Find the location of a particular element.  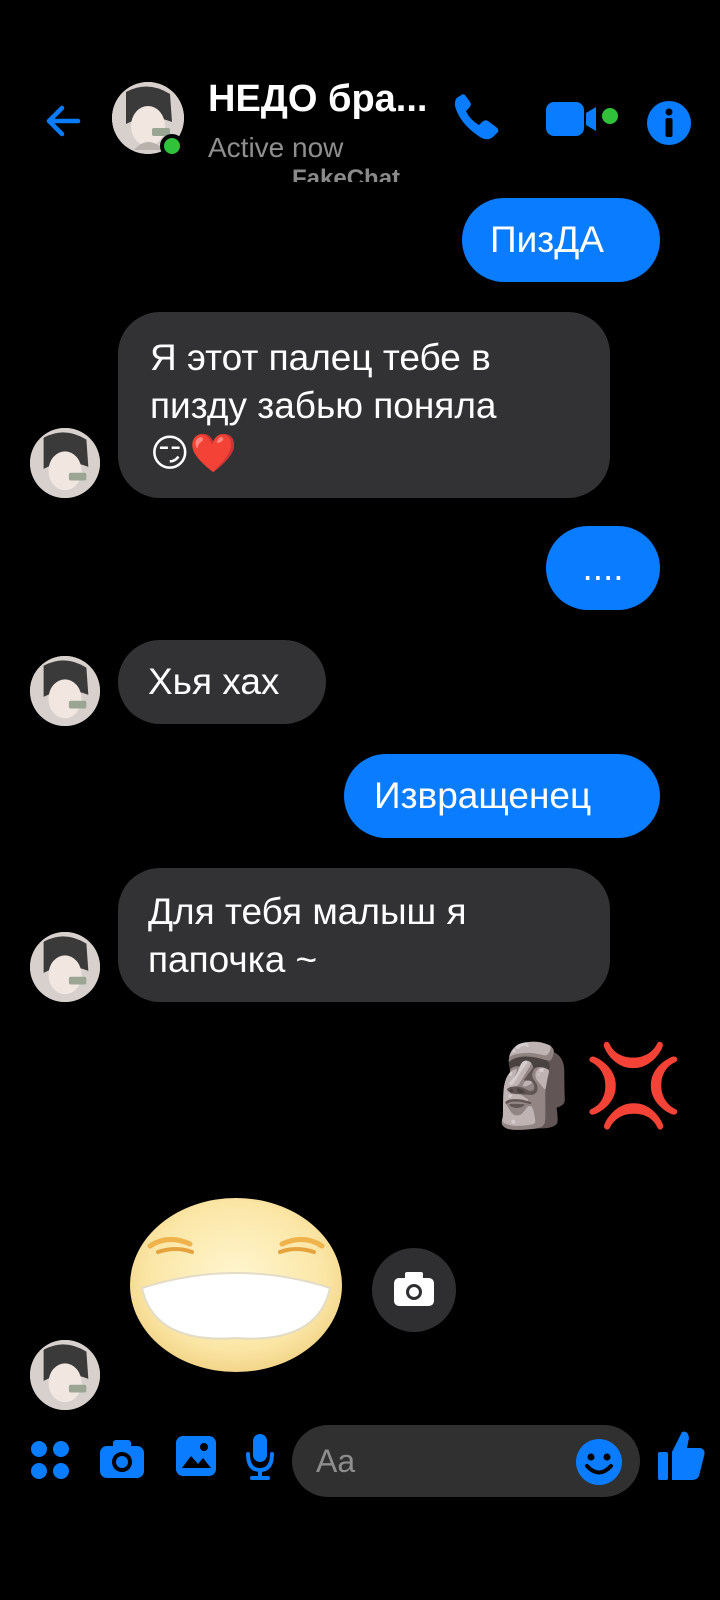

phone-icon is located at coordinates (476, 117).